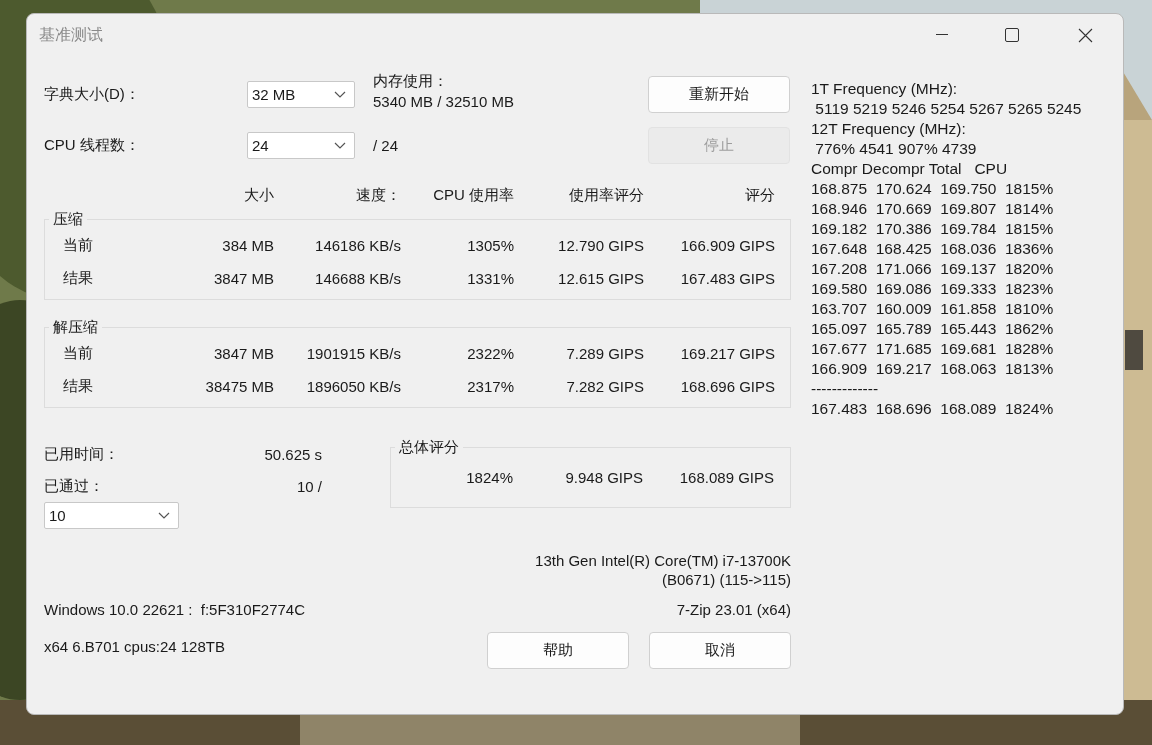 This screenshot has height=745, width=1152. Describe the element at coordinates (353, 353) in the screenshot. I see `table-cell-text: 1901915 KB/s` at that location.